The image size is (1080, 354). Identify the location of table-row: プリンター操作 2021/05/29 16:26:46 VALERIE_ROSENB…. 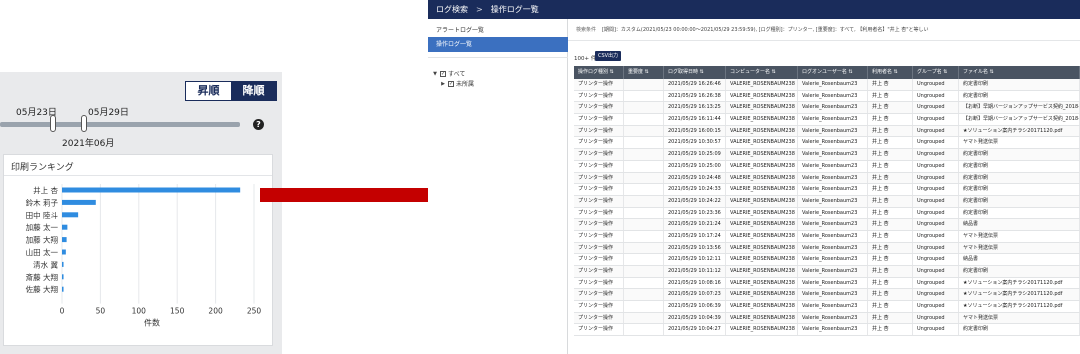
(827, 85).